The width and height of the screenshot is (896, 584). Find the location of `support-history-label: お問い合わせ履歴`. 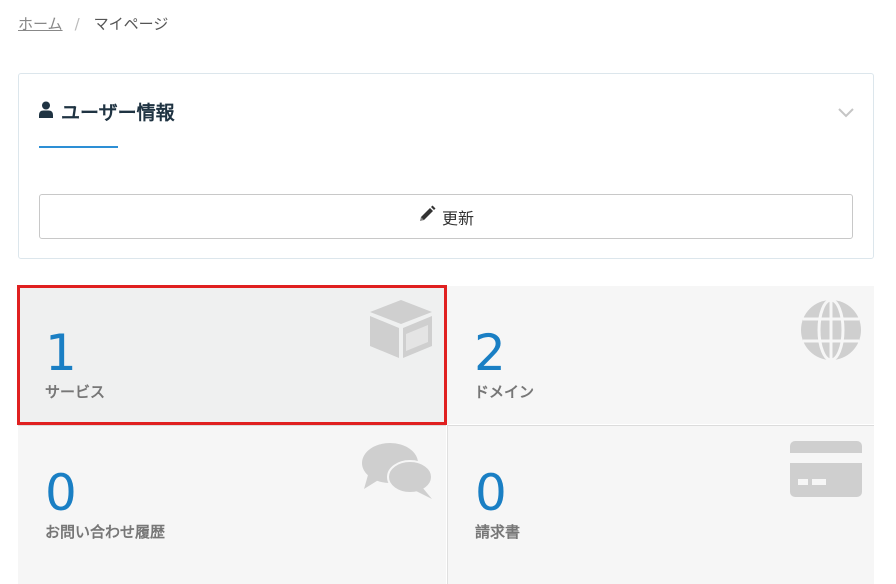

support-history-label: お問い合わせ履歴 is located at coordinates (105, 532).